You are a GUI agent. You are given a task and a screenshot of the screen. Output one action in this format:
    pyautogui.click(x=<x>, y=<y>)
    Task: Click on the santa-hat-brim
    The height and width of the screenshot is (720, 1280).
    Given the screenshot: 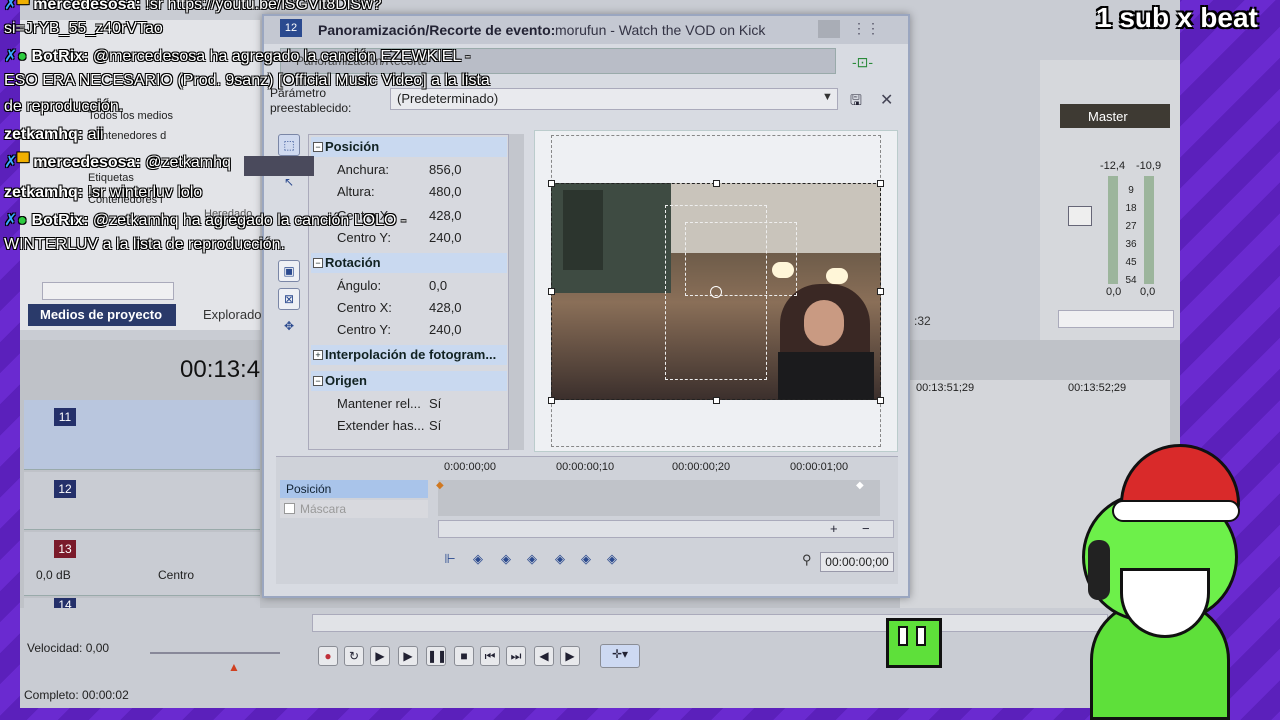 What is the action you would take?
    pyautogui.click(x=1176, y=511)
    